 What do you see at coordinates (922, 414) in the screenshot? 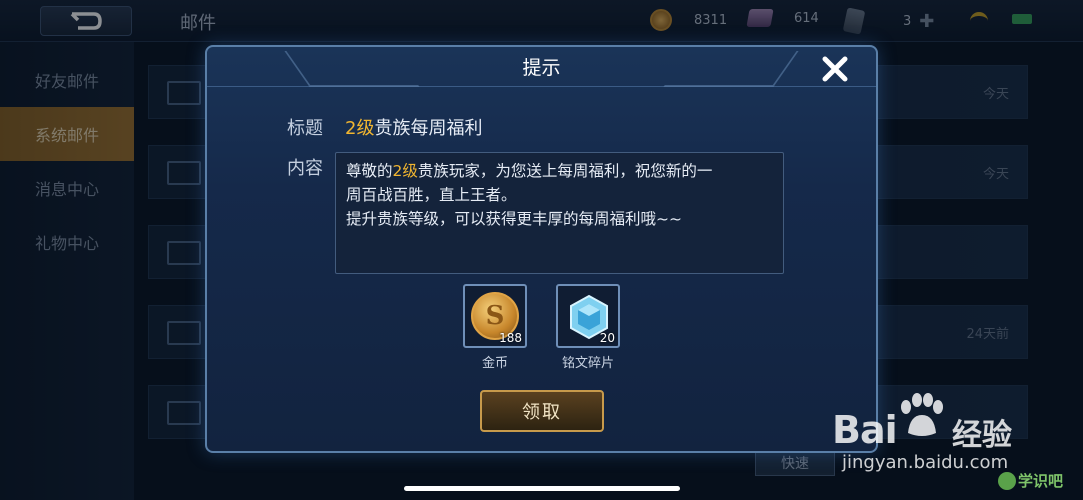
I see `baidu-paw-icon` at bounding box center [922, 414].